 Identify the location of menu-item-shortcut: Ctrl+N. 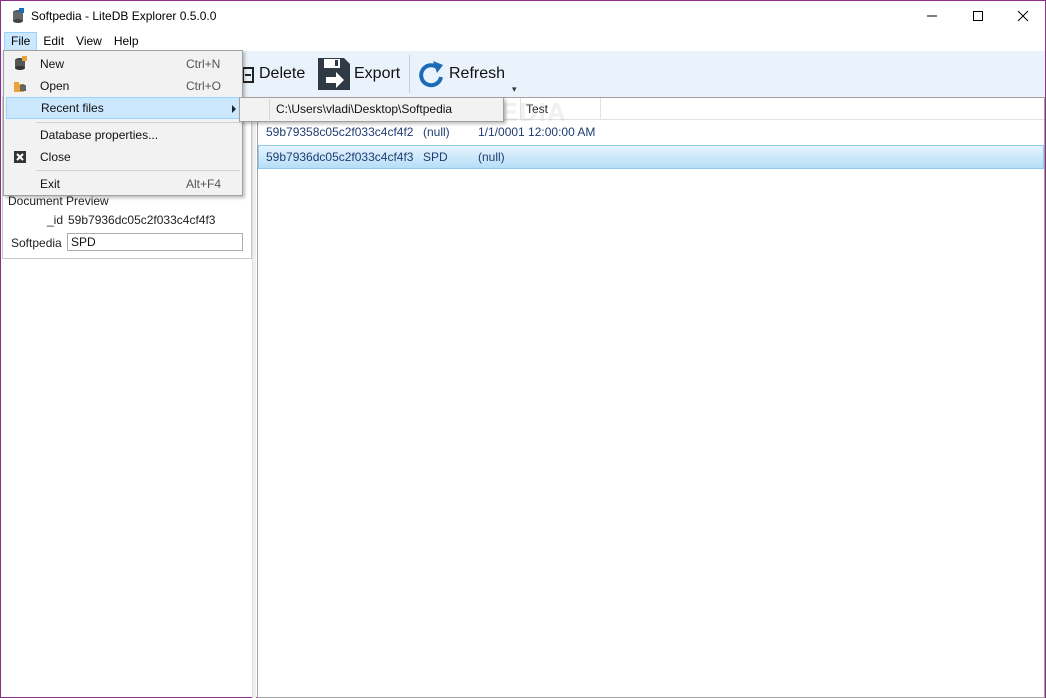
(203, 64).